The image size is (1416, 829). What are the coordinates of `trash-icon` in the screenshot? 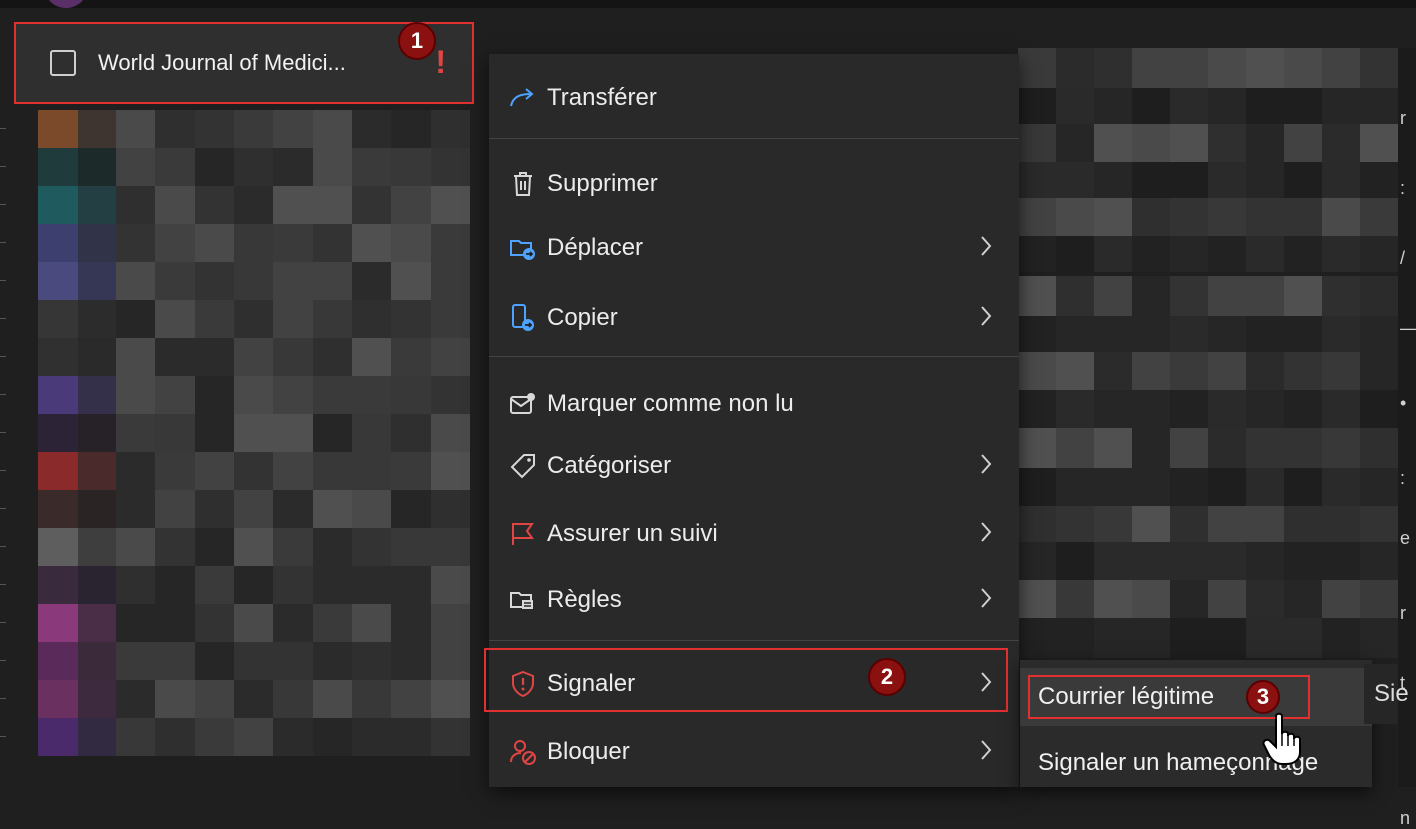 It's located at (523, 184).